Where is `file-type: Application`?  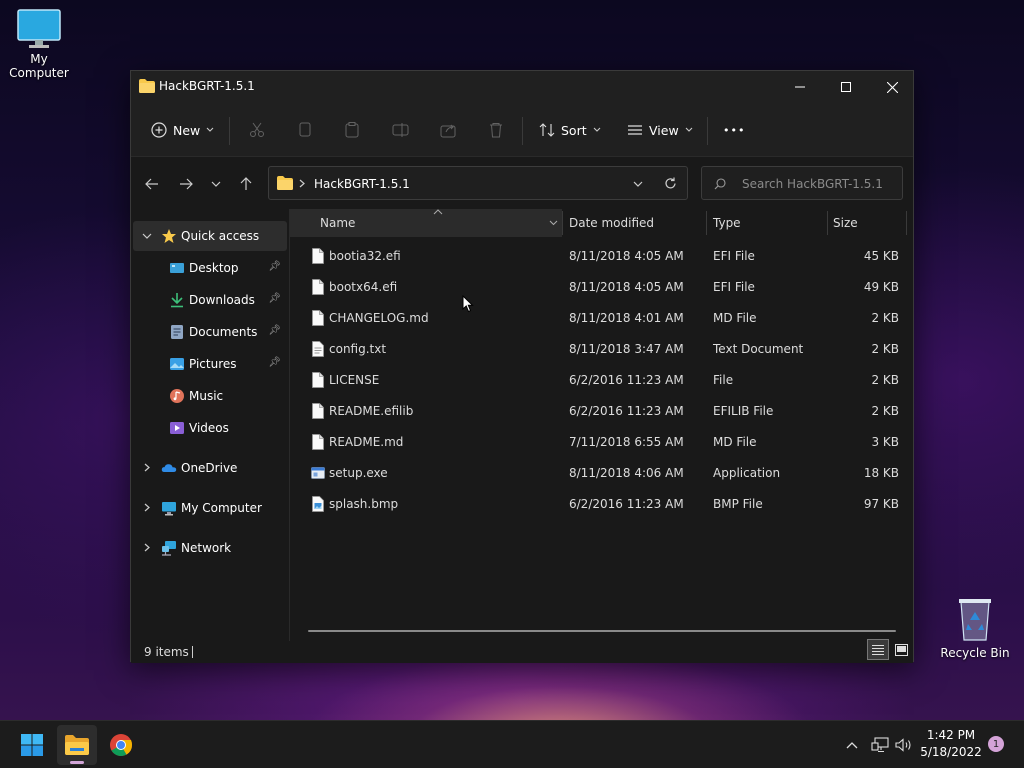
file-type: Application is located at coordinates (747, 473).